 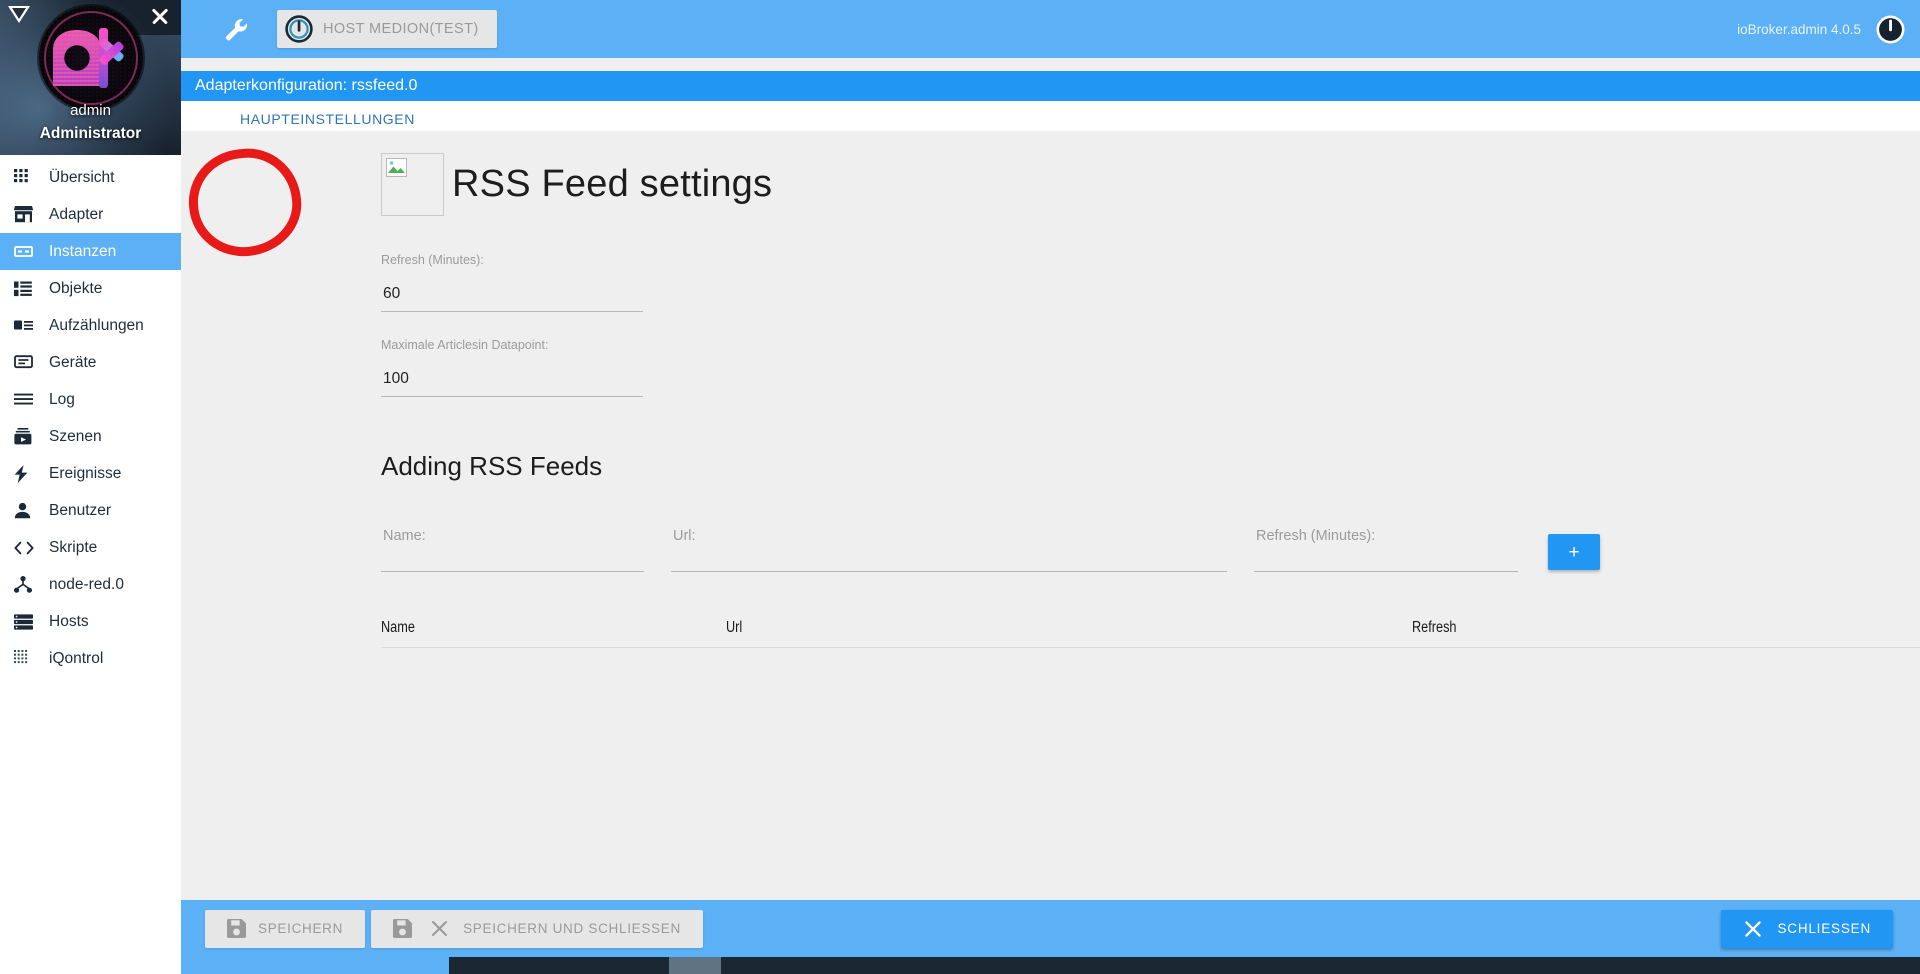 I want to click on dots-grid-icon, so click(x=27, y=659).